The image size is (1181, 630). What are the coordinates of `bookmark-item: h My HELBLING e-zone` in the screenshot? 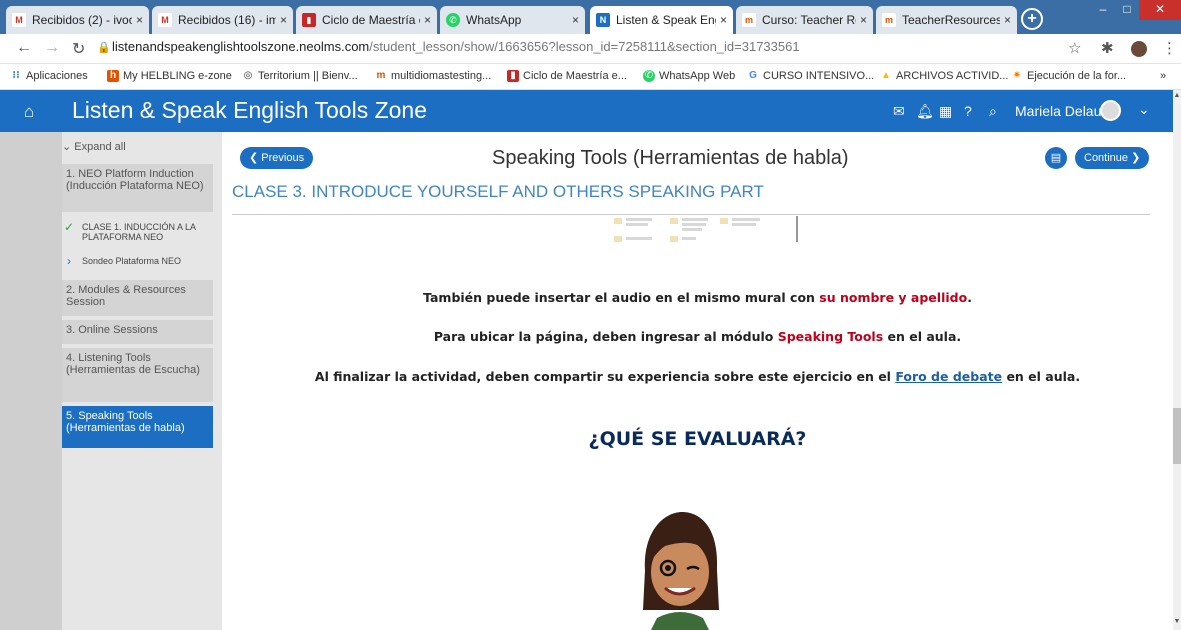 It's located at (169, 76).